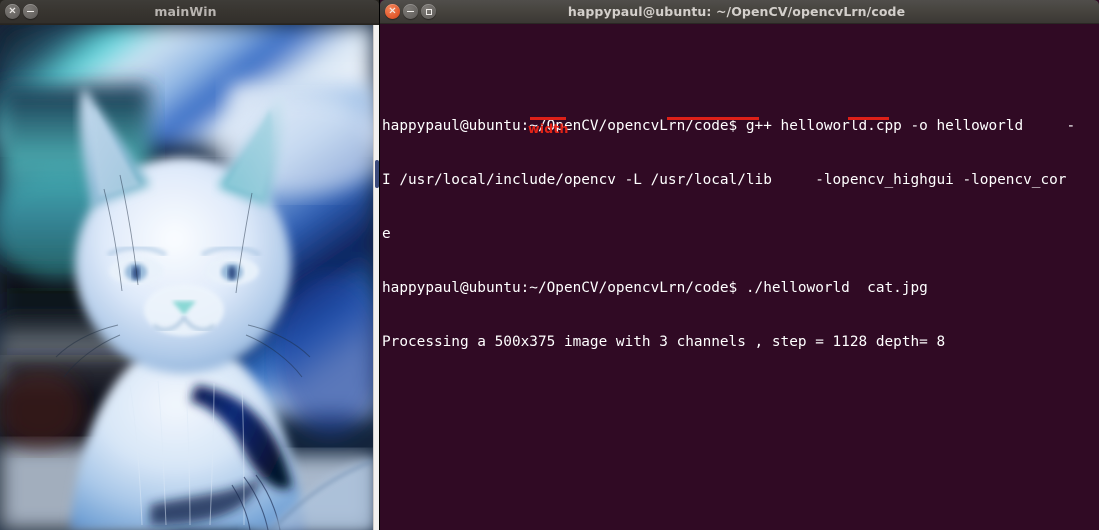 The image size is (1099, 530). I want to click on viewer-titlebar: × mainWin, so click(189, 12).